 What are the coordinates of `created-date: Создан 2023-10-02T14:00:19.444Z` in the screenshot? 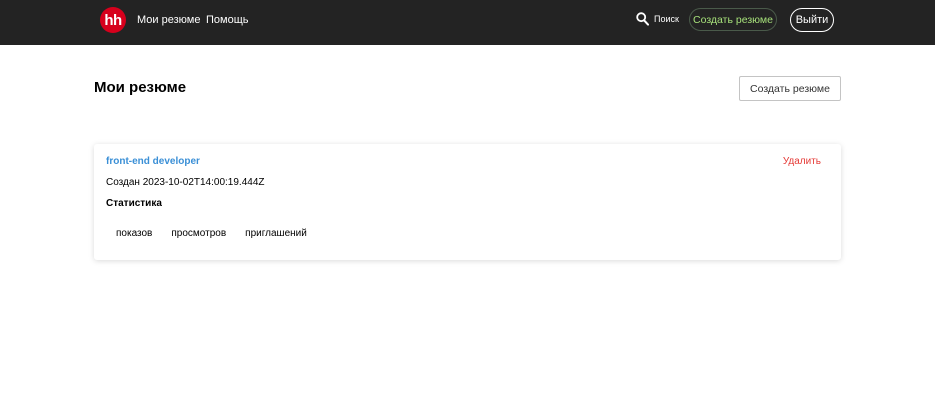 It's located at (185, 182).